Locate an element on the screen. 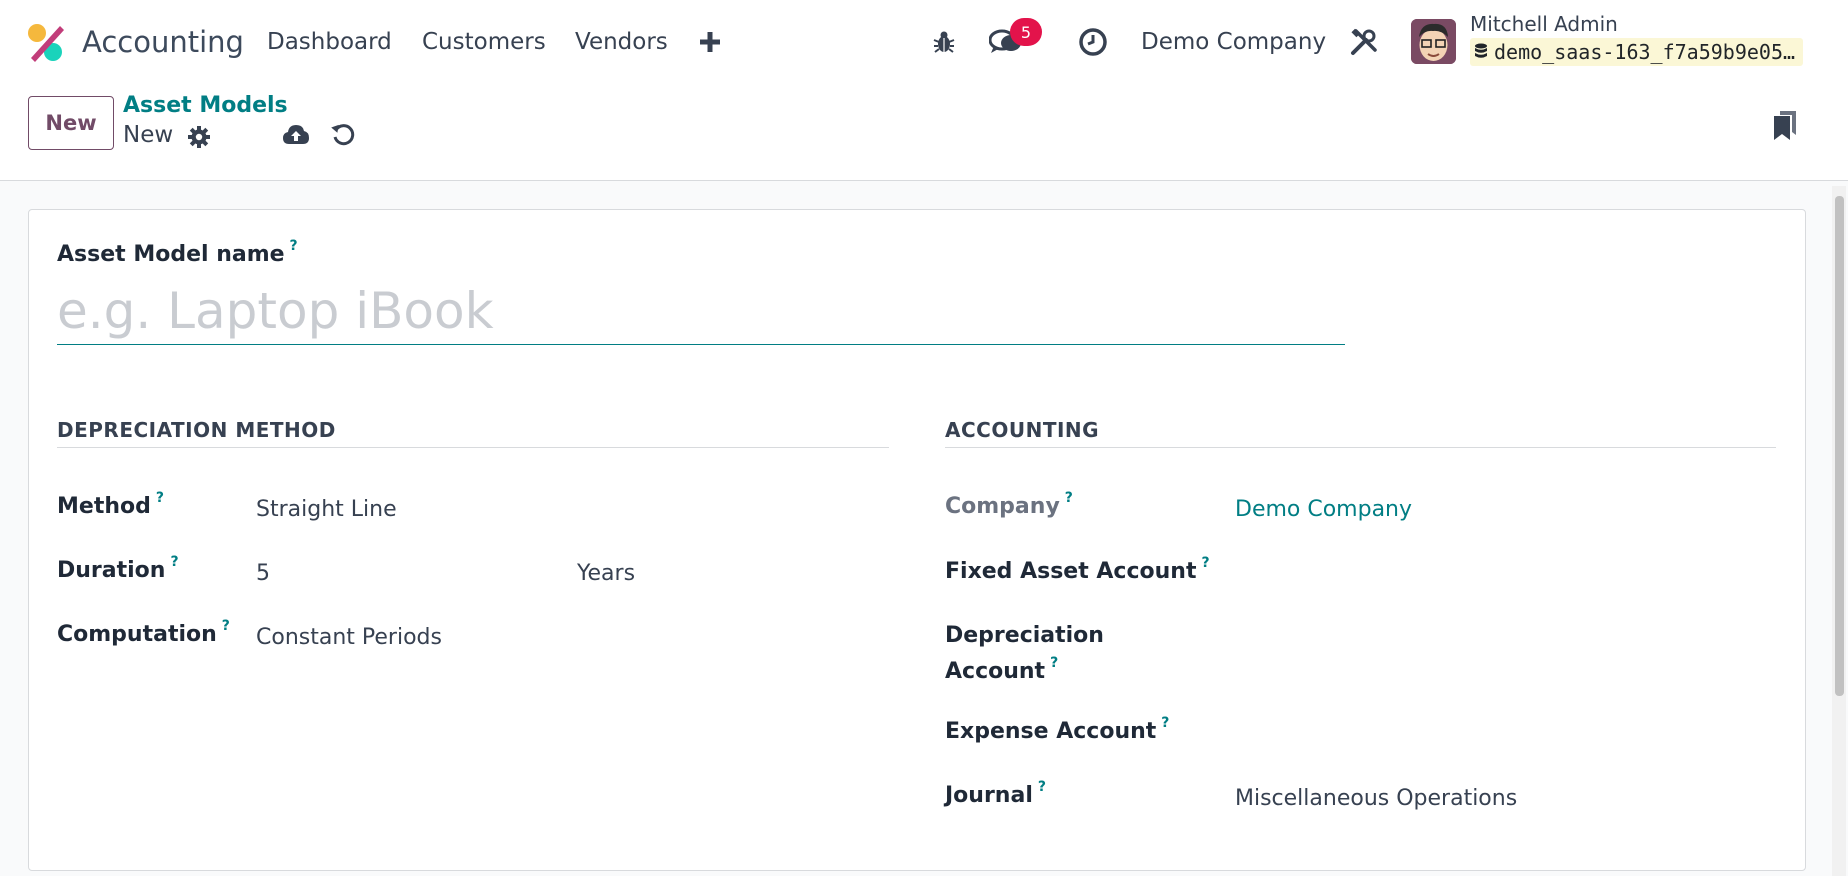 The image size is (1848, 876). fixed-asset-account-label: Fixed Asset Account? is located at coordinates (1077, 569).